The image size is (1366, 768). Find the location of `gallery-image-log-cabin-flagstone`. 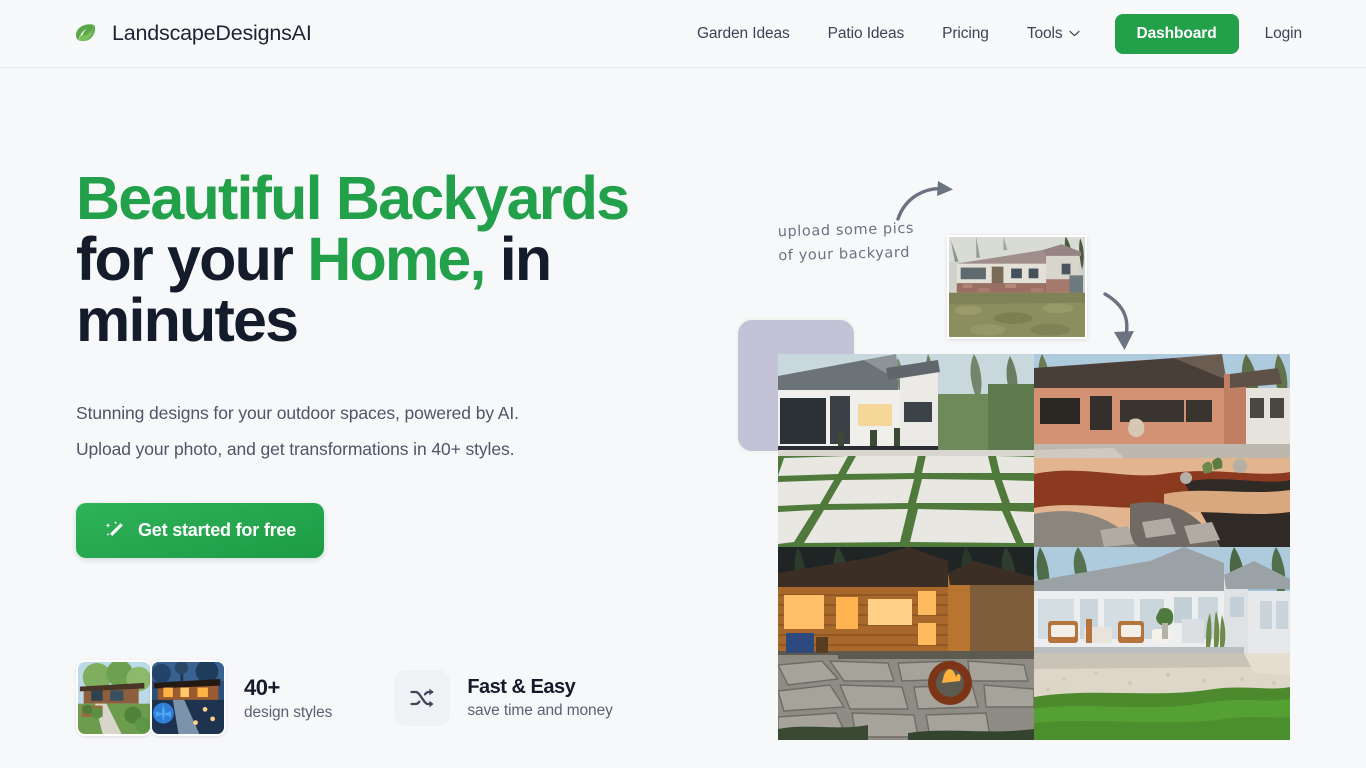

gallery-image-log-cabin-flagstone is located at coordinates (906, 643).